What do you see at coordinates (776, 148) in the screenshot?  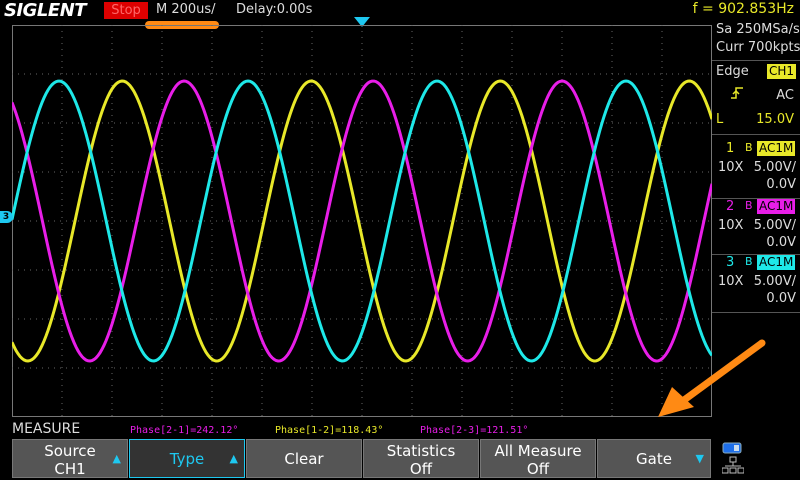 I see `ch1-coupling: AC1M` at bounding box center [776, 148].